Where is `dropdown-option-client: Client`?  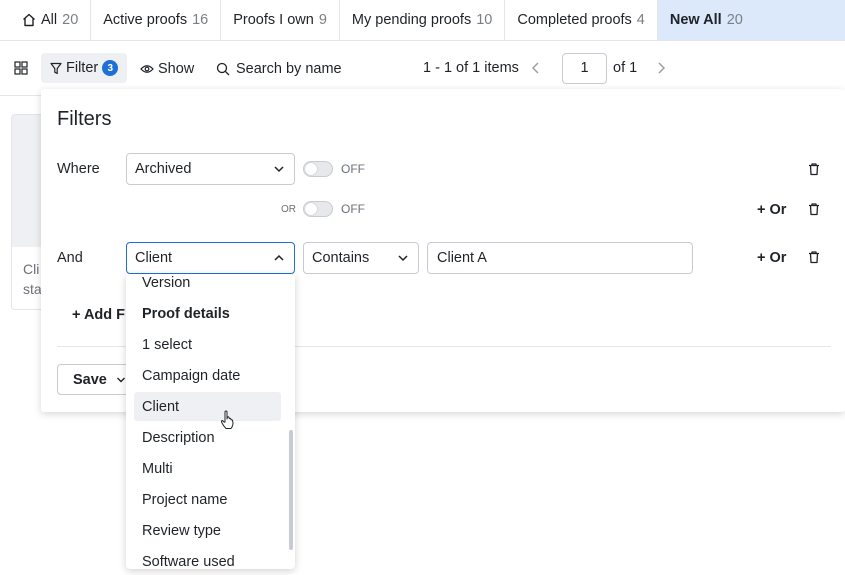
dropdown-option-client: Client is located at coordinates (207, 406).